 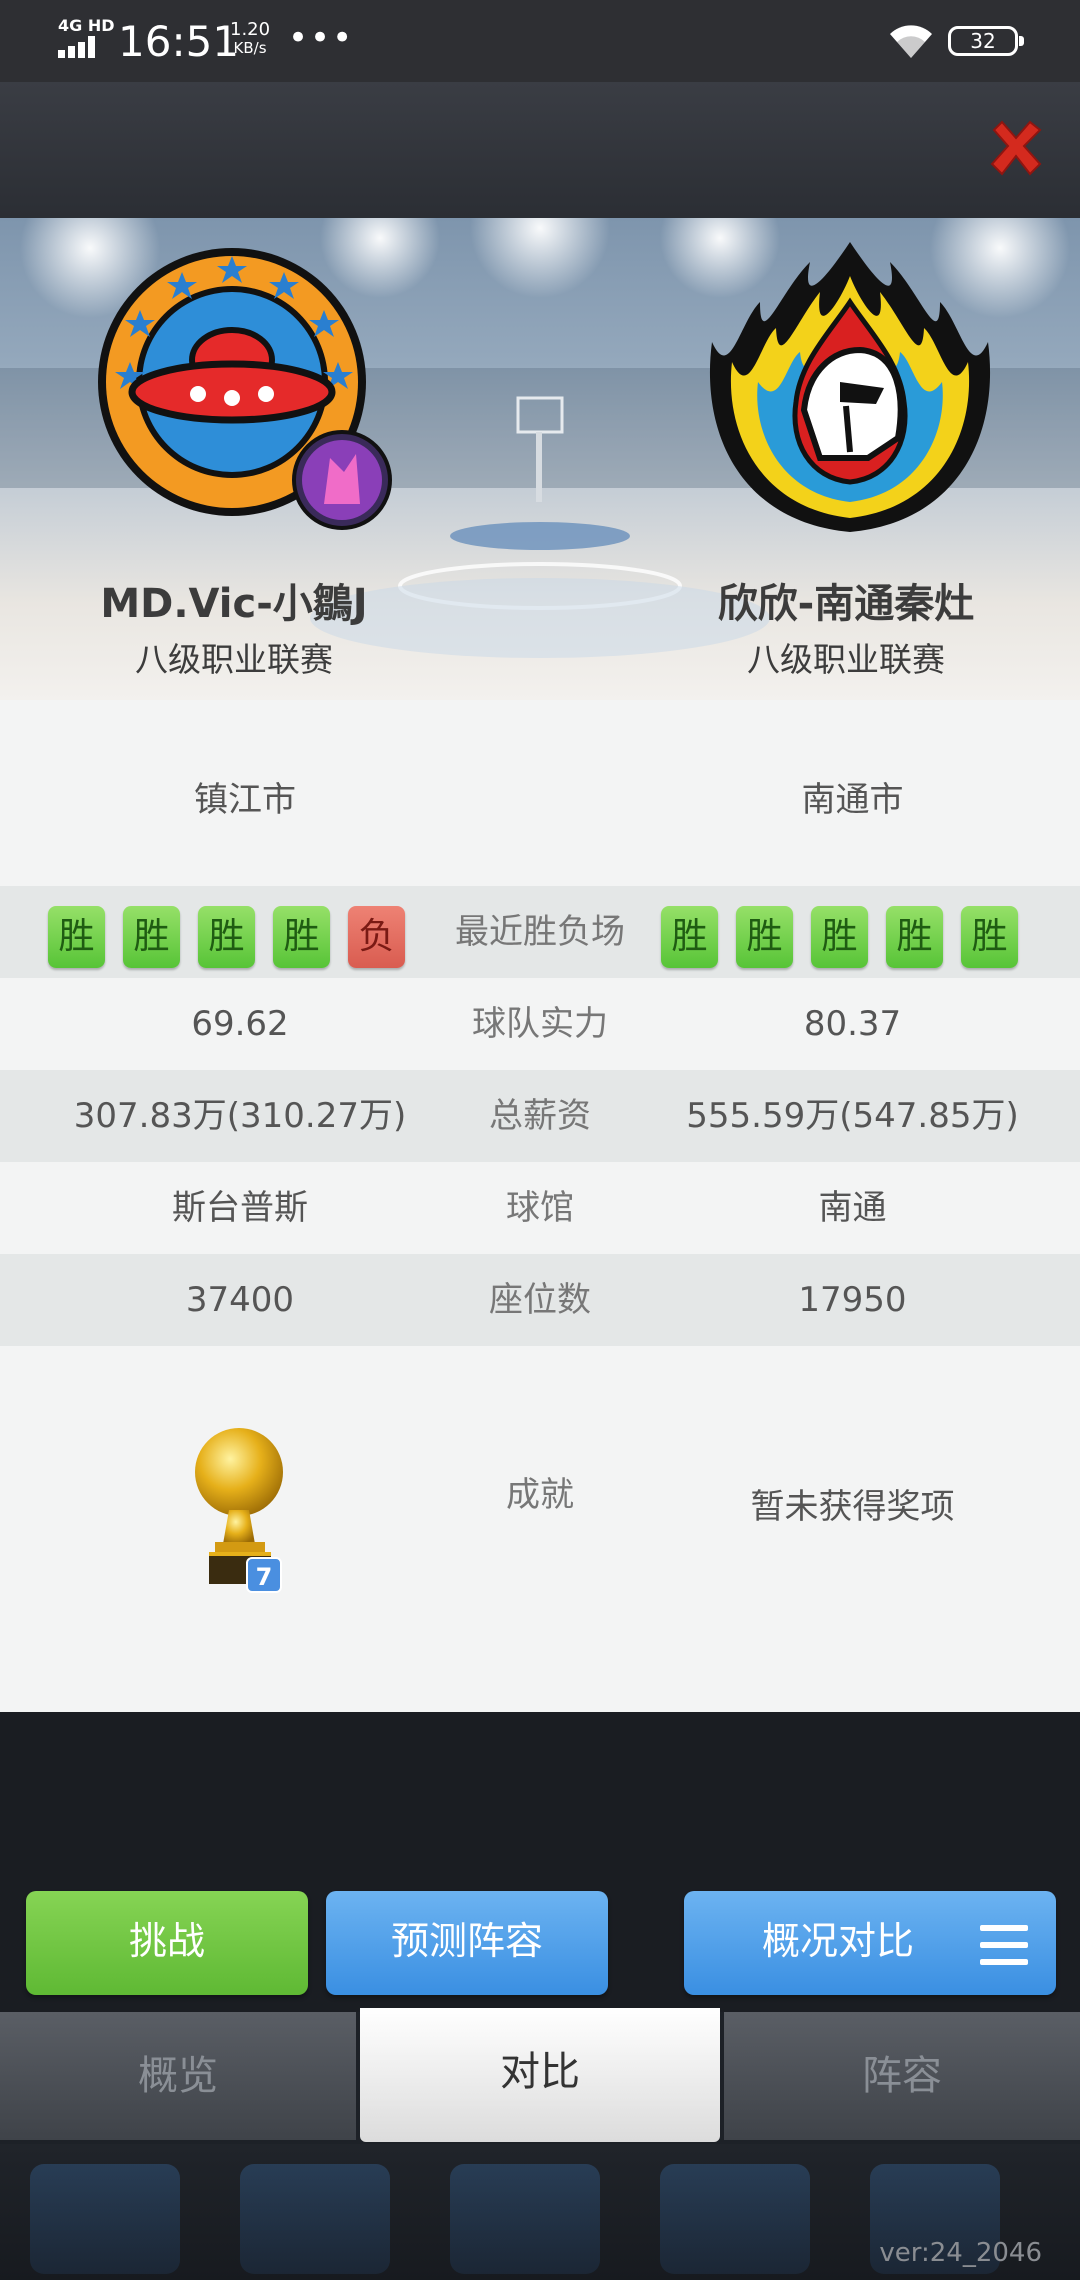 I want to click on seats-row: 37400 座位数 17950, so click(x=540, y=1300).